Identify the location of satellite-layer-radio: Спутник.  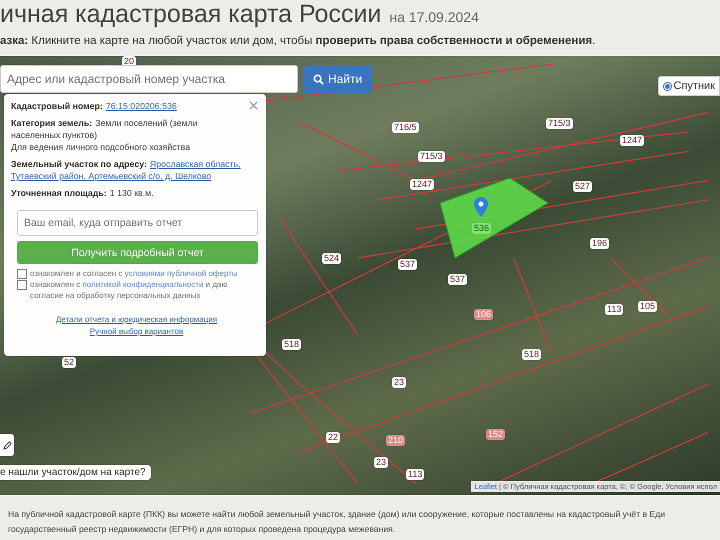
(689, 86).